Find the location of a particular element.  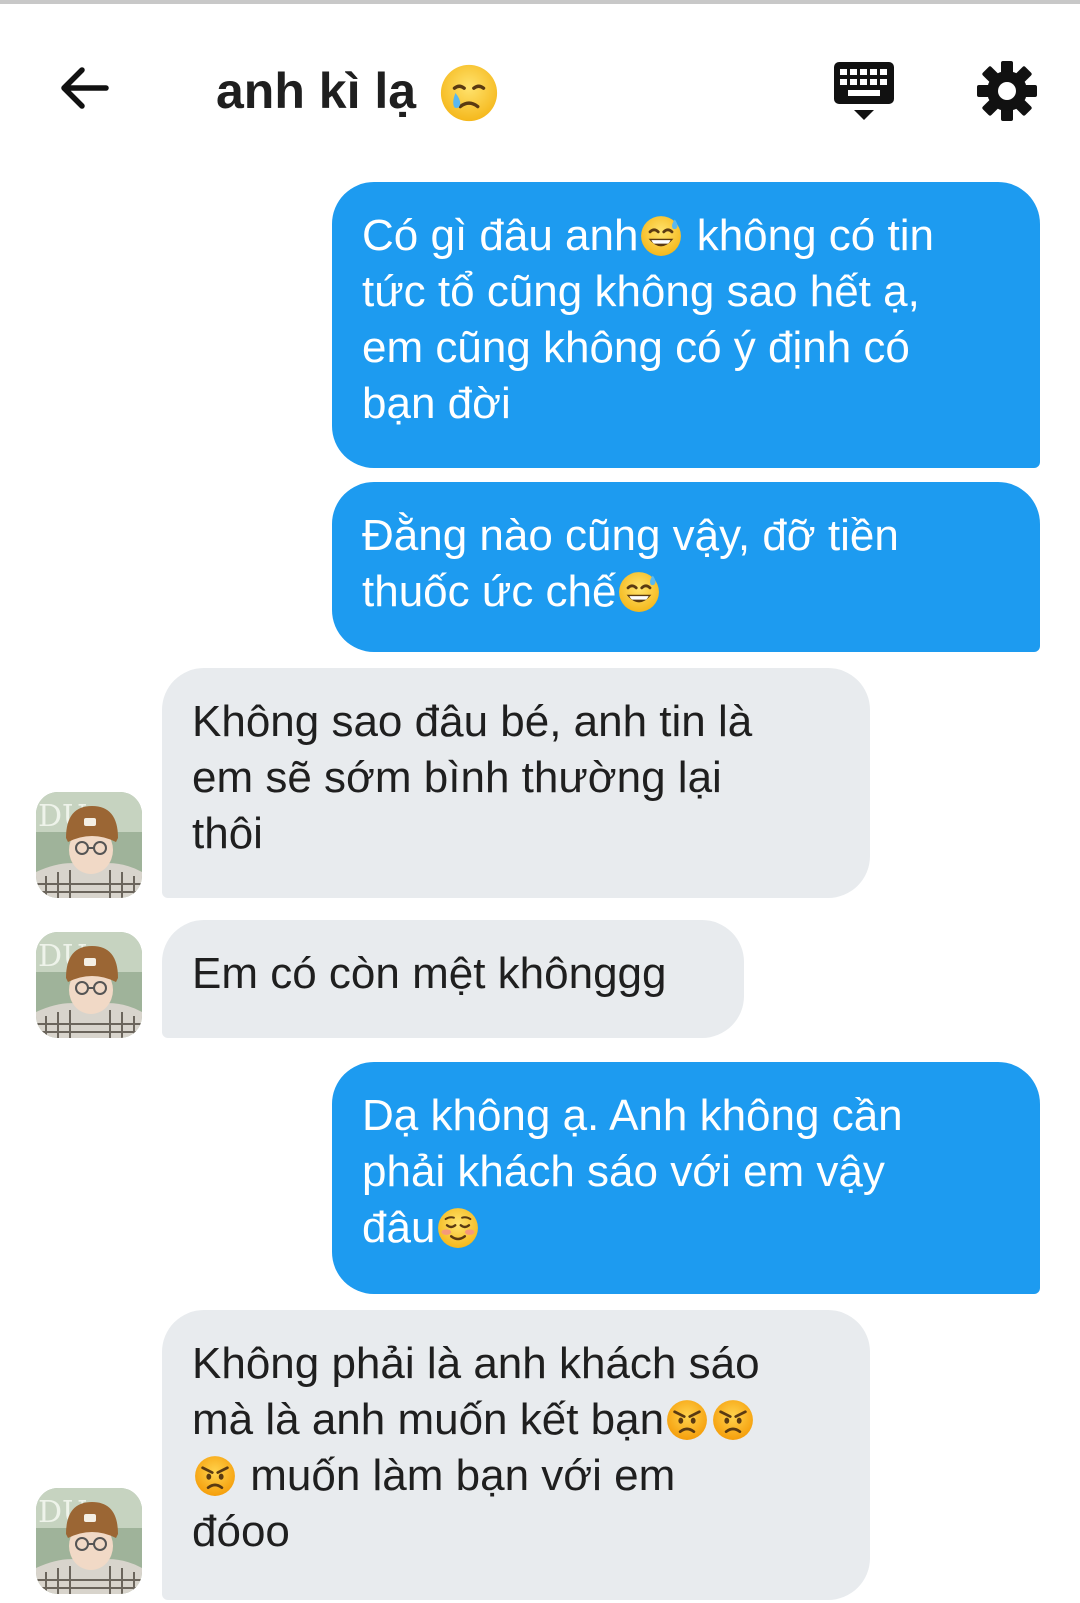

message-text: tức tổ cũng không sao hết ạ, is located at coordinates (641, 291).